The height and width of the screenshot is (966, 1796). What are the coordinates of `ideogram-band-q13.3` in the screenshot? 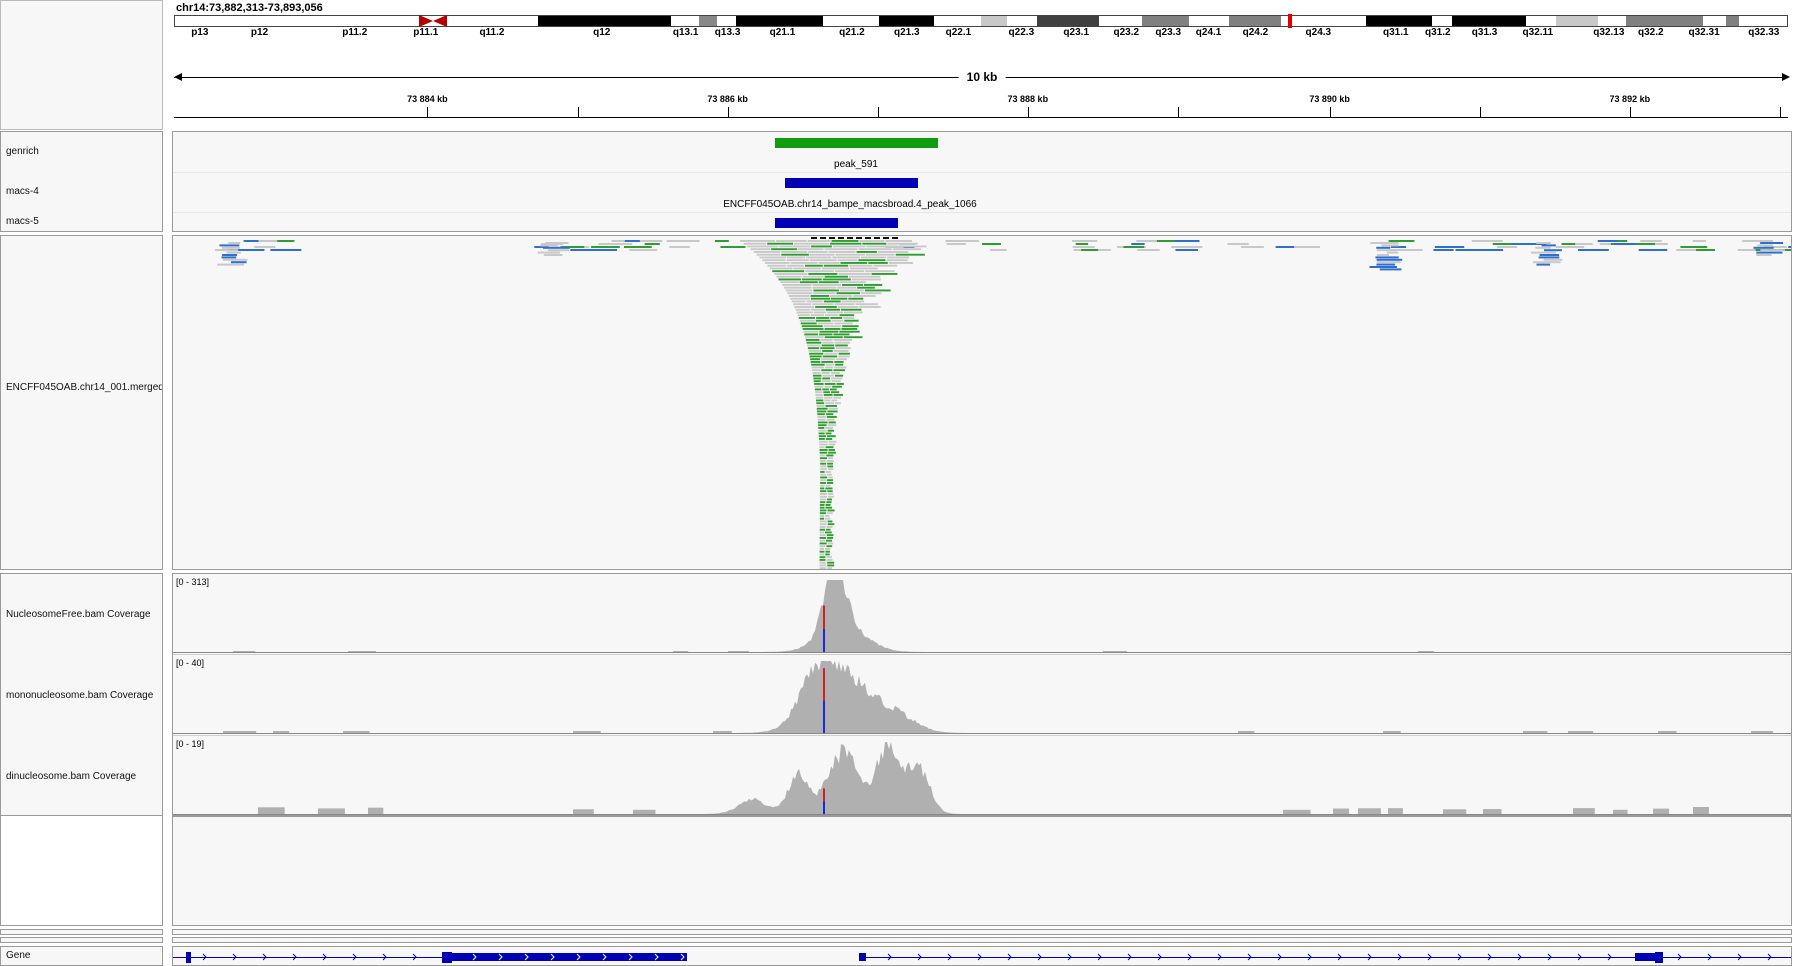 It's located at (707, 21).